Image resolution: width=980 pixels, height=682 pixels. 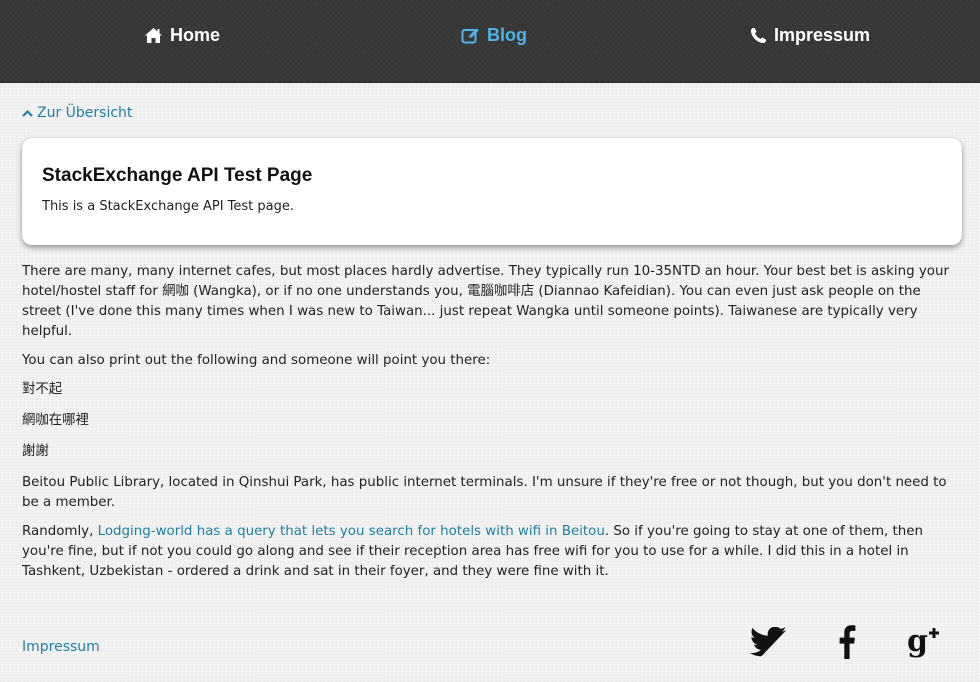 What do you see at coordinates (61, 647) in the screenshot?
I see `footer-impressum-link: Impressum` at bounding box center [61, 647].